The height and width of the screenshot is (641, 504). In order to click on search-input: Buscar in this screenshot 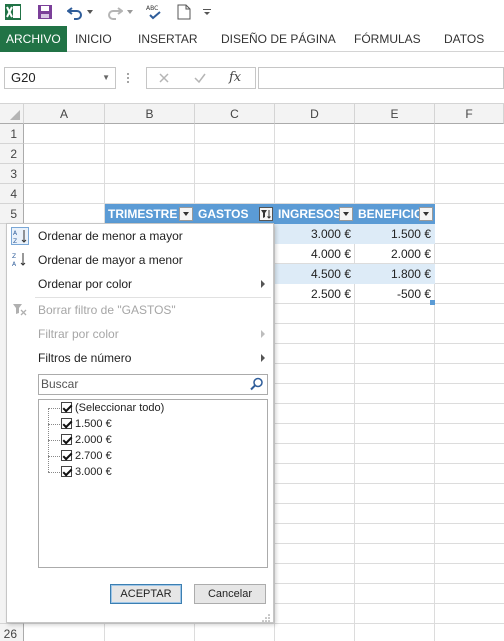, I will do `click(153, 384)`.